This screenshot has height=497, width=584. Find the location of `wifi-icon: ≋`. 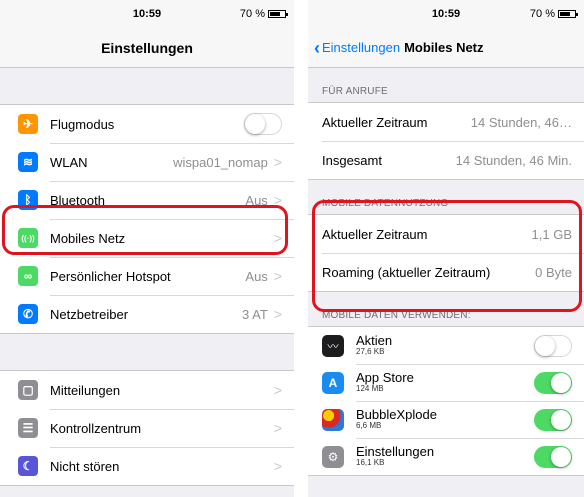

wifi-icon: ≋ is located at coordinates (28, 162).